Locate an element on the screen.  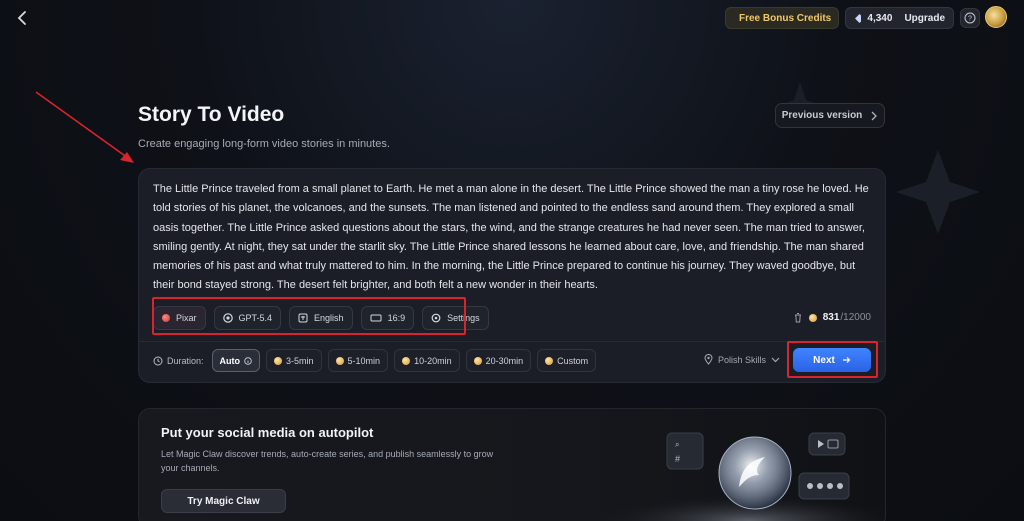
social-card is located at coordinates (824, 486).